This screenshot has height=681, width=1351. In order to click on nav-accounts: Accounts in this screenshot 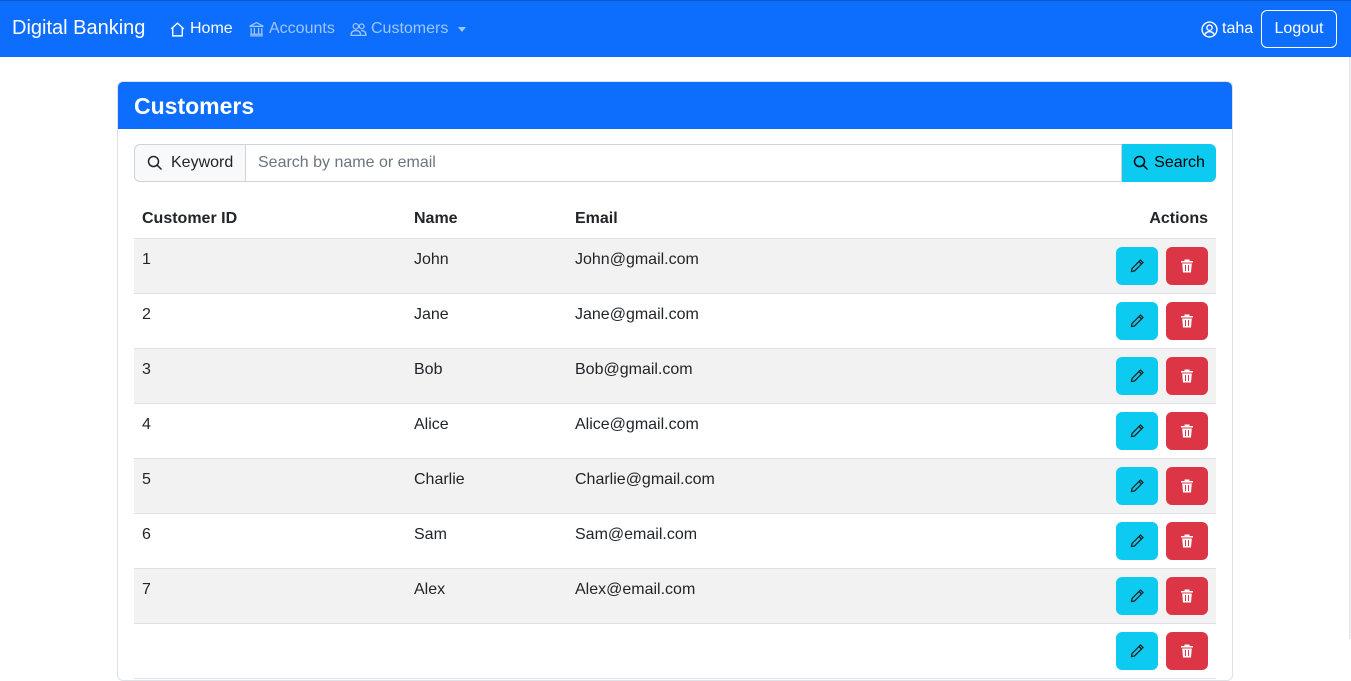, I will do `click(291, 29)`.